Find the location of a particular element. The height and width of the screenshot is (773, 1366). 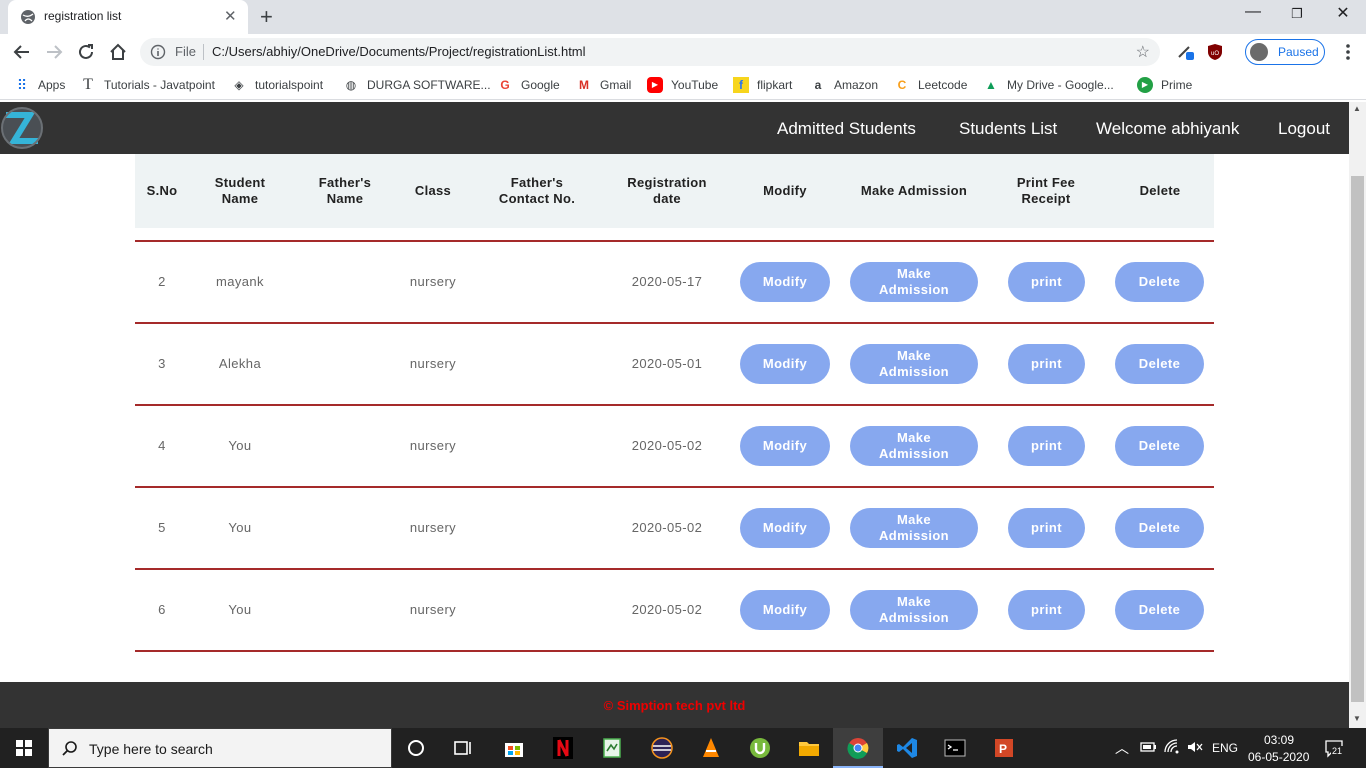

chrome-taskbar-button is located at coordinates (858, 748).